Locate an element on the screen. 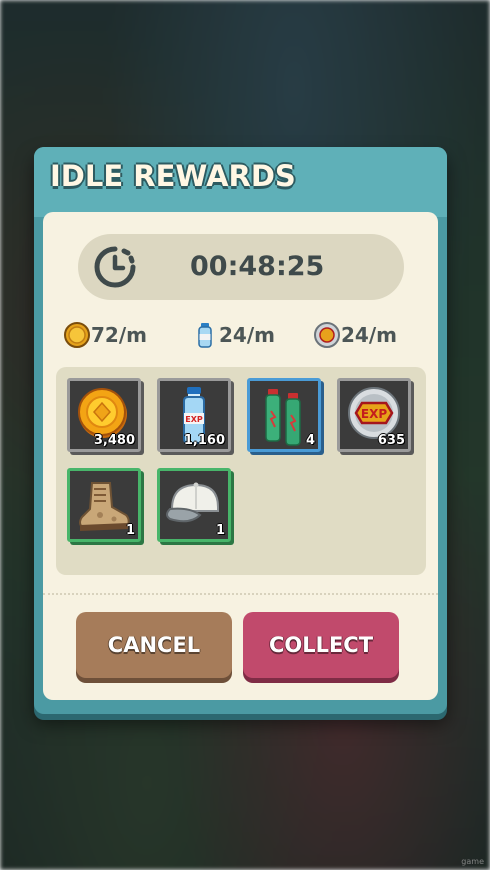 The height and width of the screenshot is (870, 490). coin-rate: 72/m is located at coordinates (105, 335).